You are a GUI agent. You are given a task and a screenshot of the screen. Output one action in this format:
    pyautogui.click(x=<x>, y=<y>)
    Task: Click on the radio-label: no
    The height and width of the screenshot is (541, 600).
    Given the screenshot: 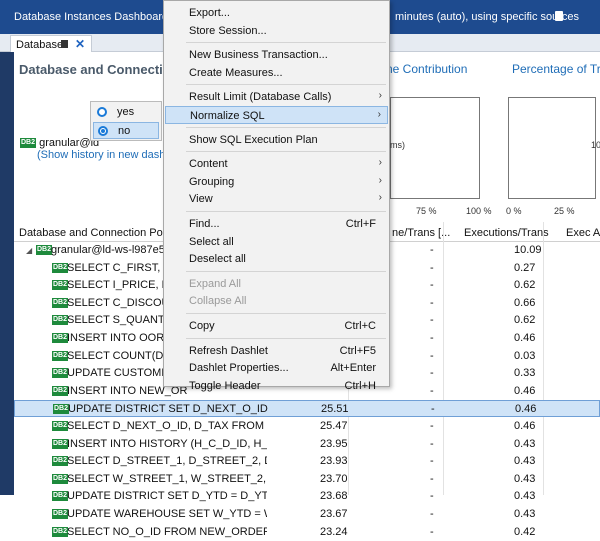 What is the action you would take?
    pyautogui.click(x=124, y=131)
    